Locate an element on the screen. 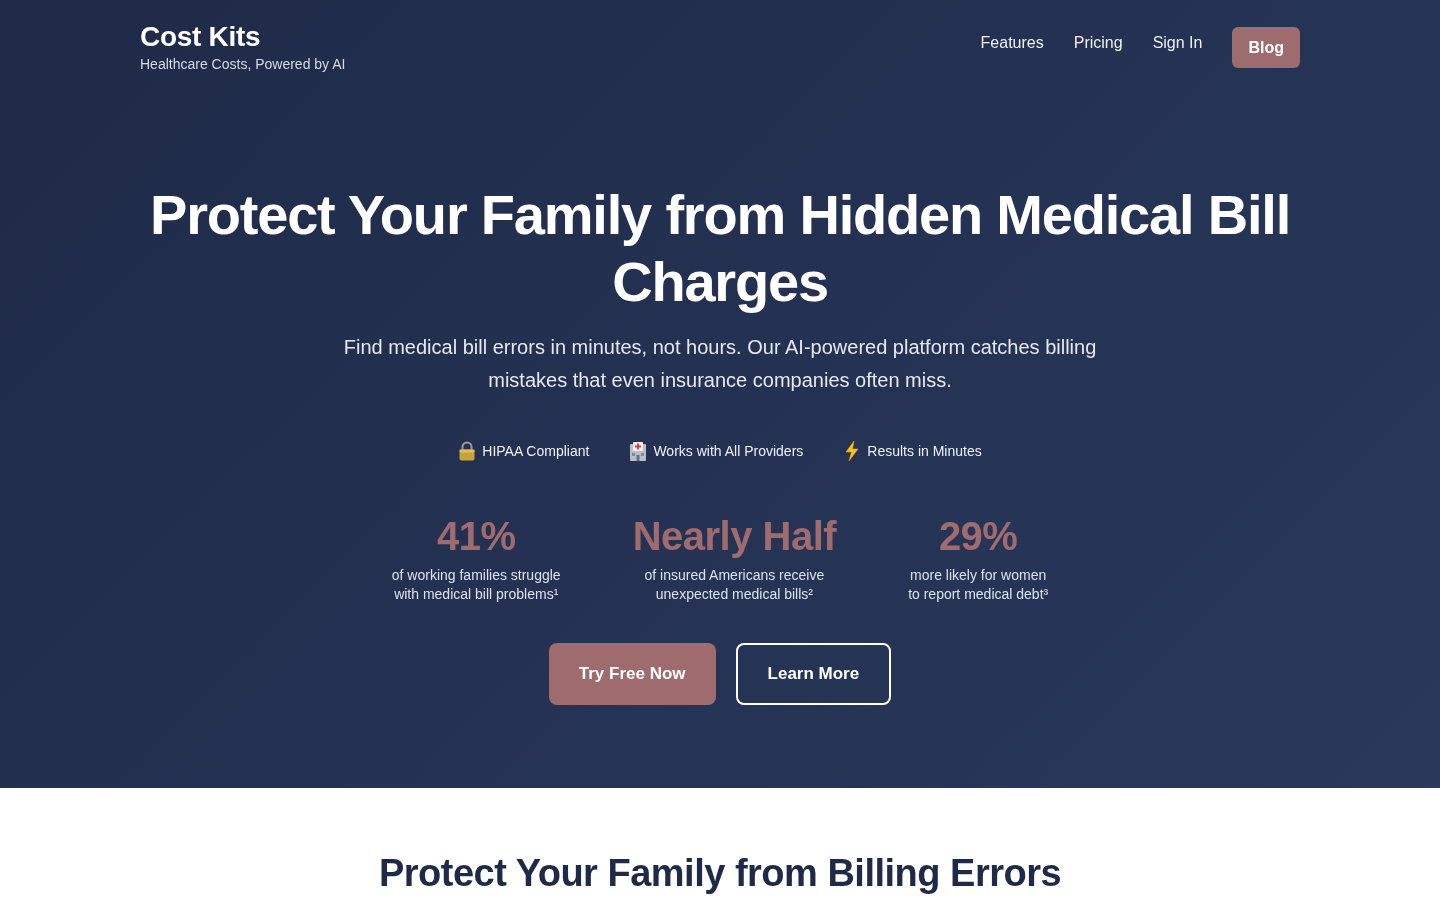 The image size is (1440, 900). blog-button: Blog is located at coordinates (1266, 47).